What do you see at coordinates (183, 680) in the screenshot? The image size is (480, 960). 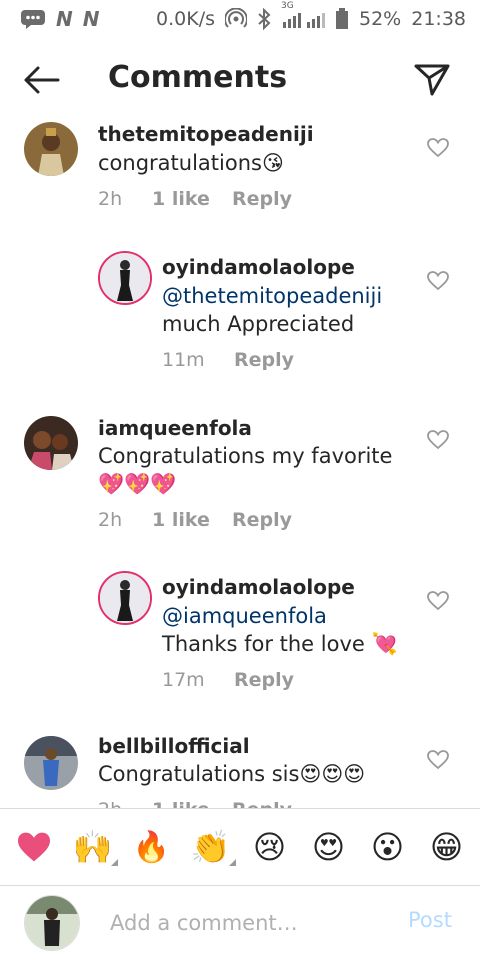 I see `comment-time: 17m` at bounding box center [183, 680].